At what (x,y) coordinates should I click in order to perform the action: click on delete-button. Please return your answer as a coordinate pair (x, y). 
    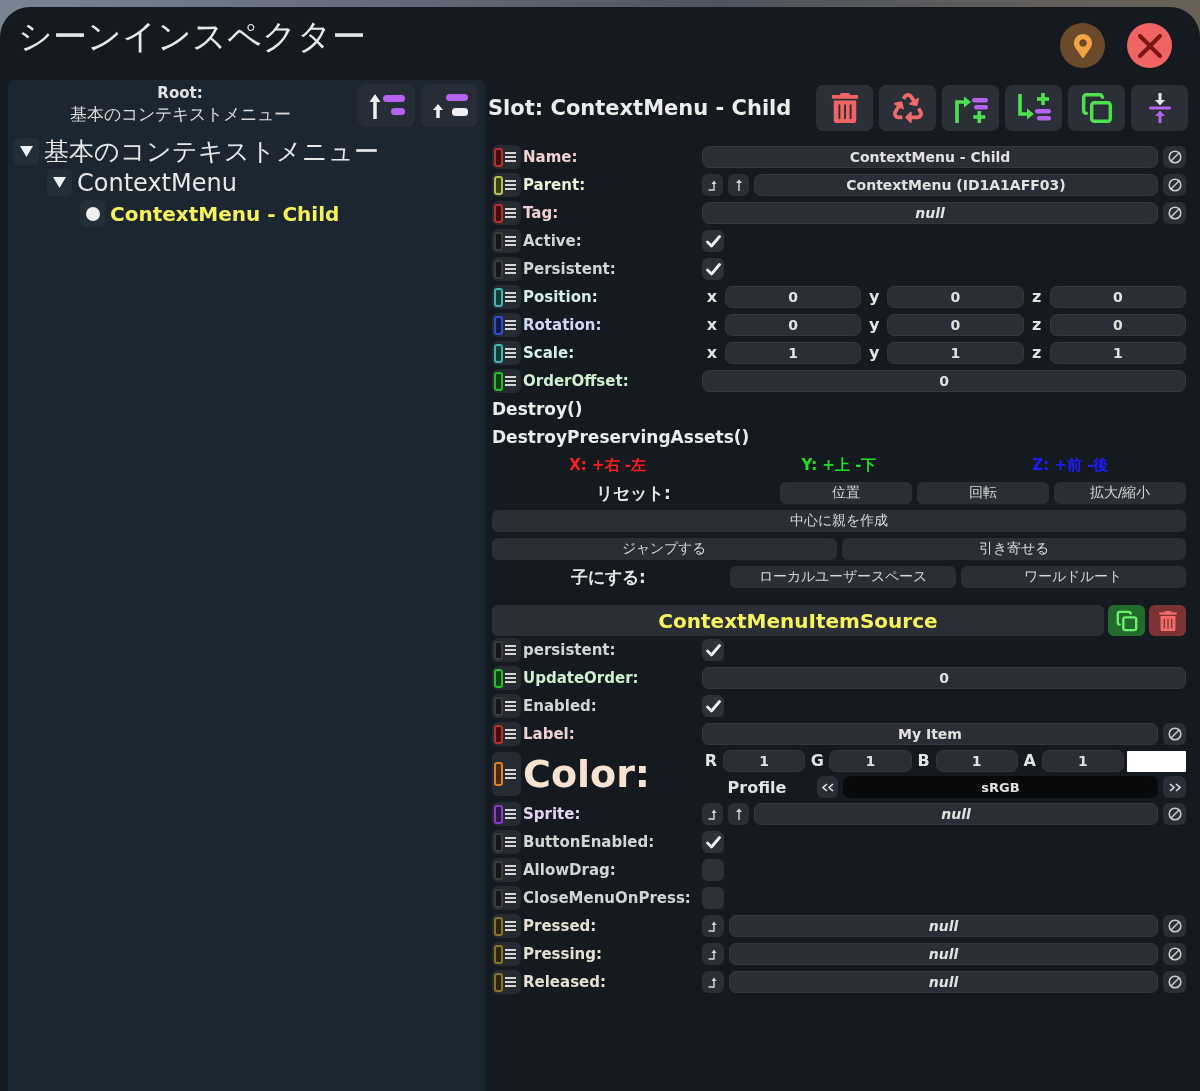
    Looking at the image, I should click on (844, 108).